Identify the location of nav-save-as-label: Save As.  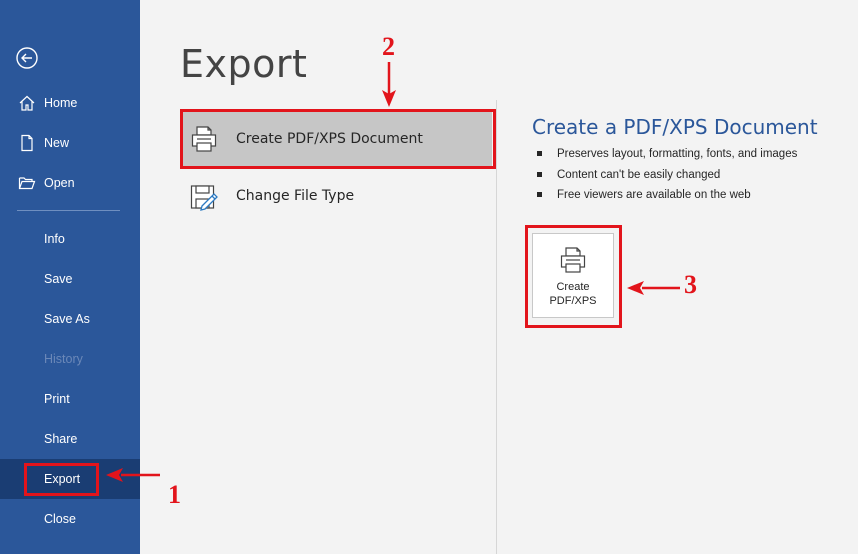
(67, 319).